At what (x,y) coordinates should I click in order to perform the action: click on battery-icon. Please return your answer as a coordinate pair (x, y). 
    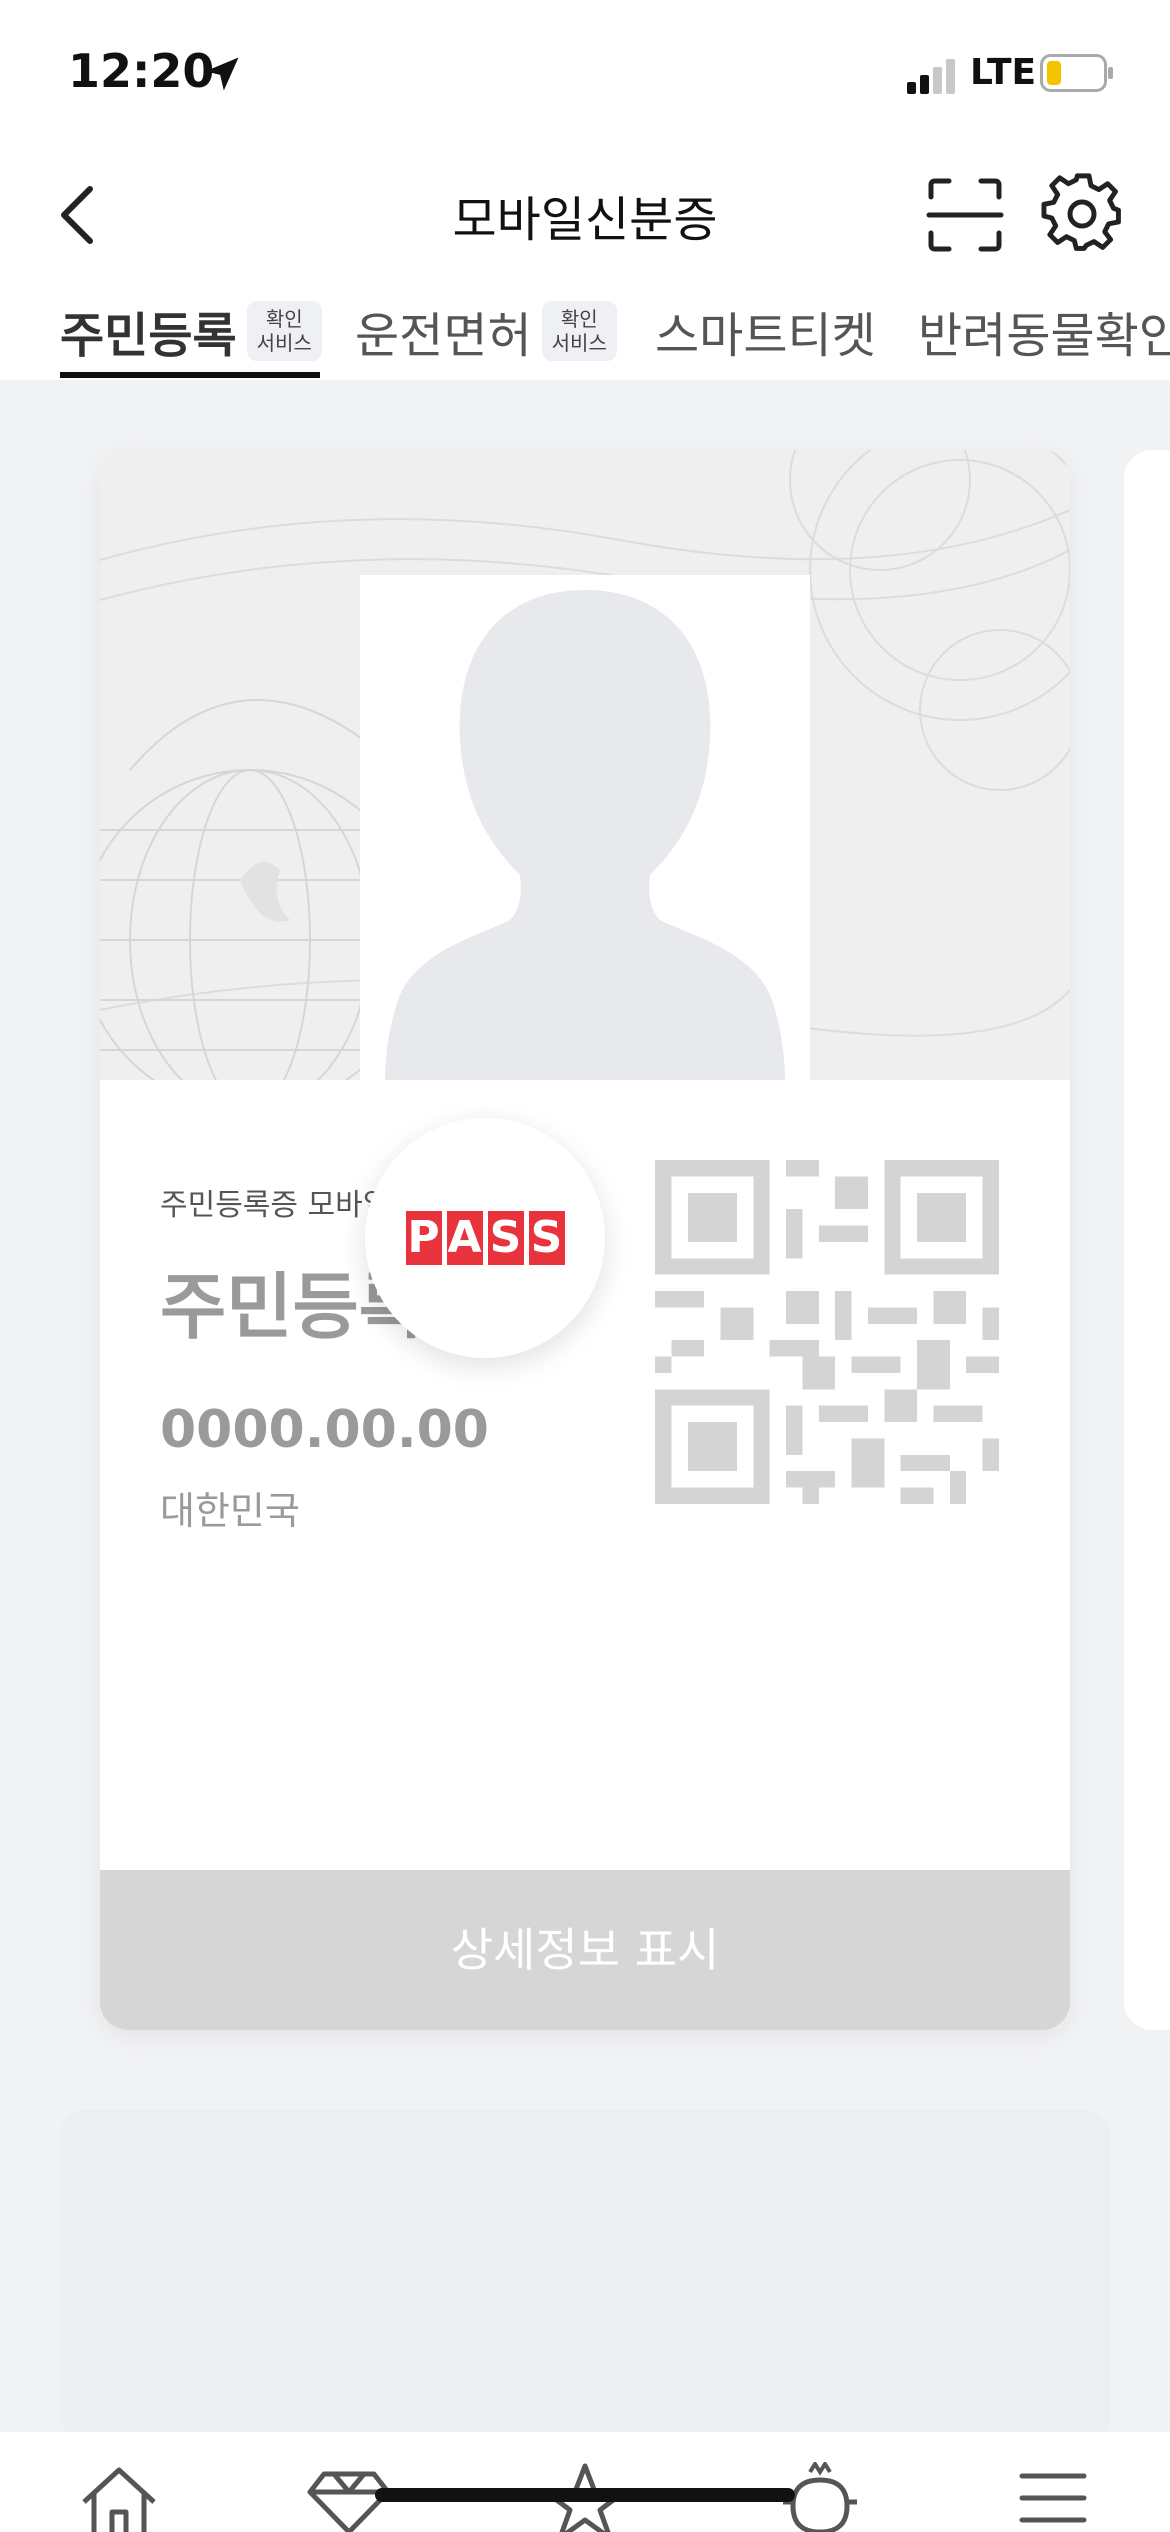
    Looking at the image, I should click on (1076, 73).